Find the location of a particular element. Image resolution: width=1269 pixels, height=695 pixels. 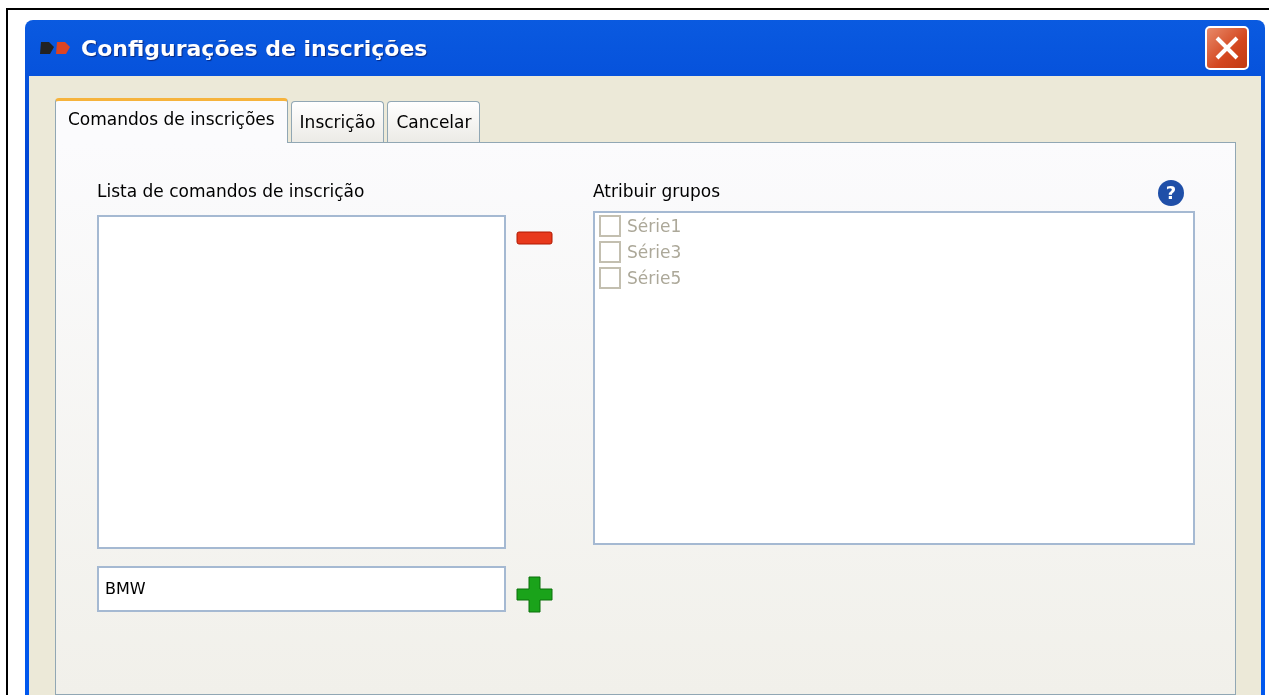

close-button is located at coordinates (1227, 48).